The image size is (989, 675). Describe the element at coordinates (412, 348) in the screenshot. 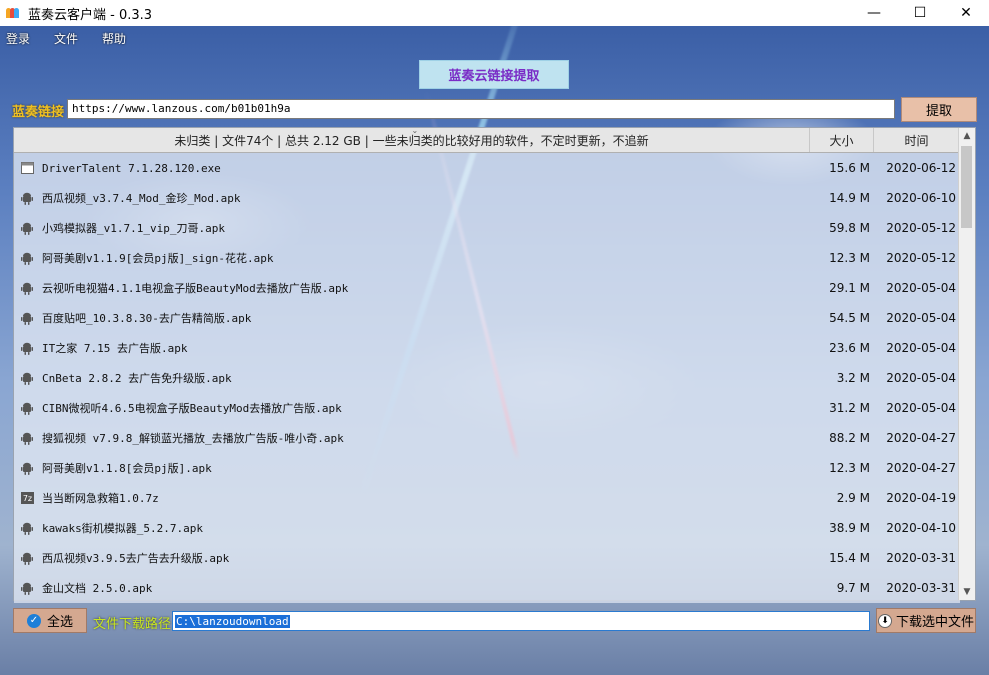

I see `file-name-cell: IT之家 7.15 去广告版.apk` at that location.